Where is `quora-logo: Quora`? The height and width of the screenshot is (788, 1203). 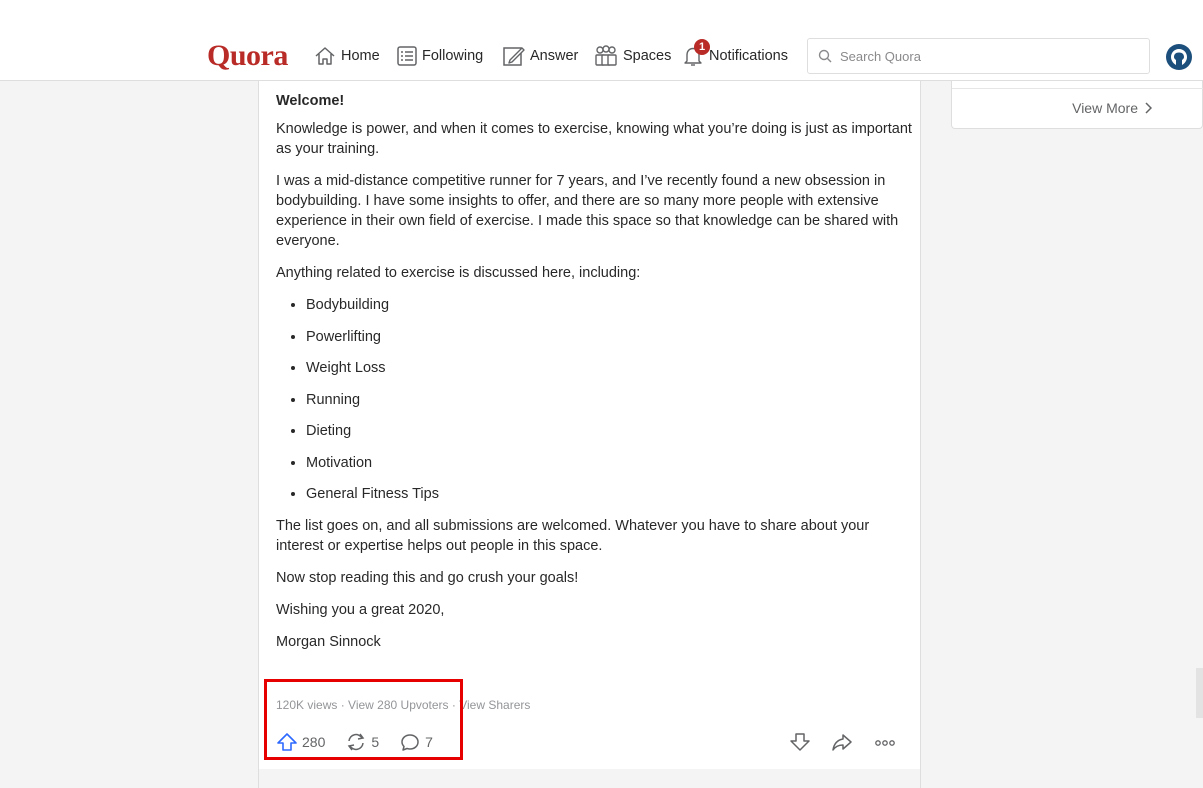
quora-logo: Quora is located at coordinates (247, 56).